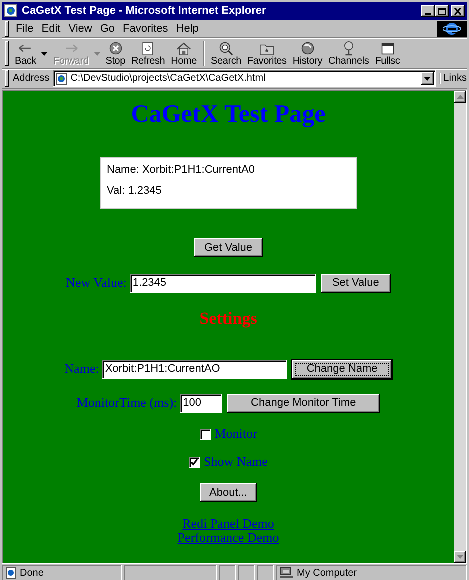  I want to click on scroll-down-button, so click(460, 557).